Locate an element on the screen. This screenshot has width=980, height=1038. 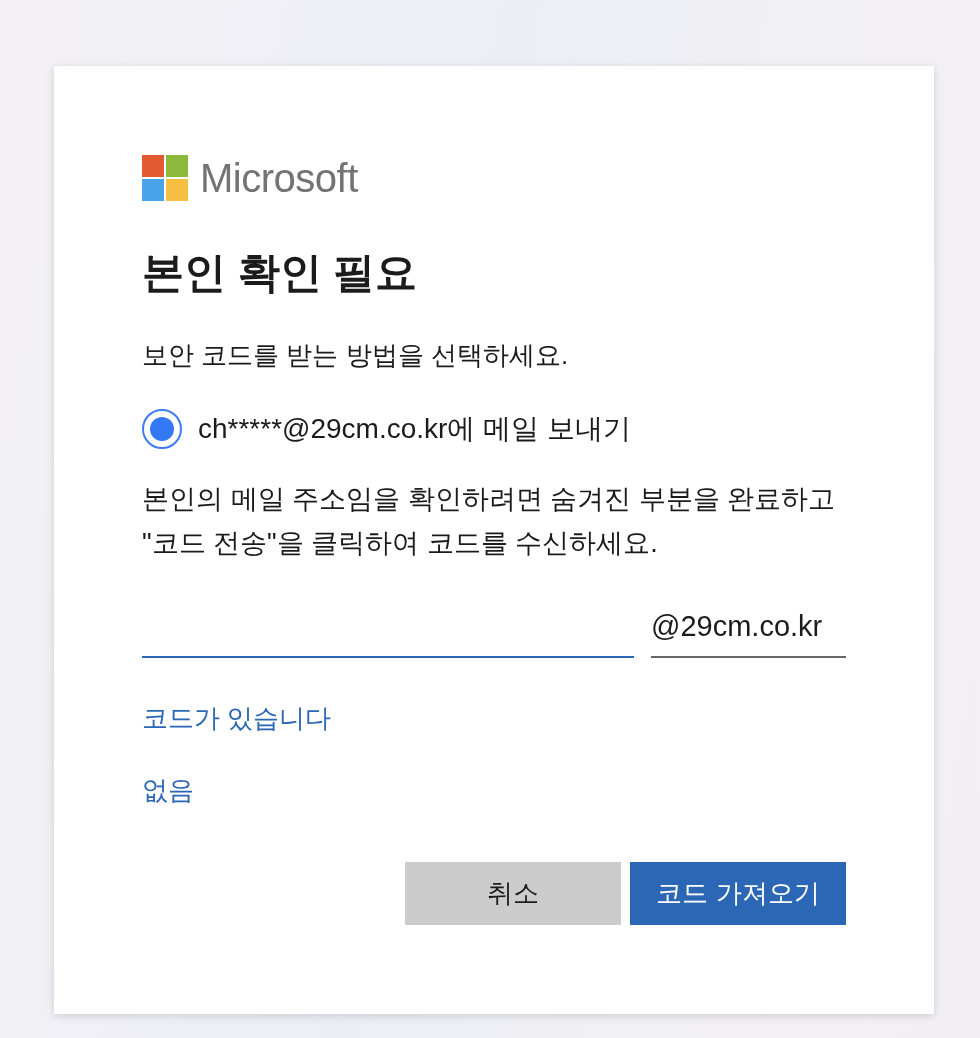
logo-wordmark: Microsoft is located at coordinates (279, 178).